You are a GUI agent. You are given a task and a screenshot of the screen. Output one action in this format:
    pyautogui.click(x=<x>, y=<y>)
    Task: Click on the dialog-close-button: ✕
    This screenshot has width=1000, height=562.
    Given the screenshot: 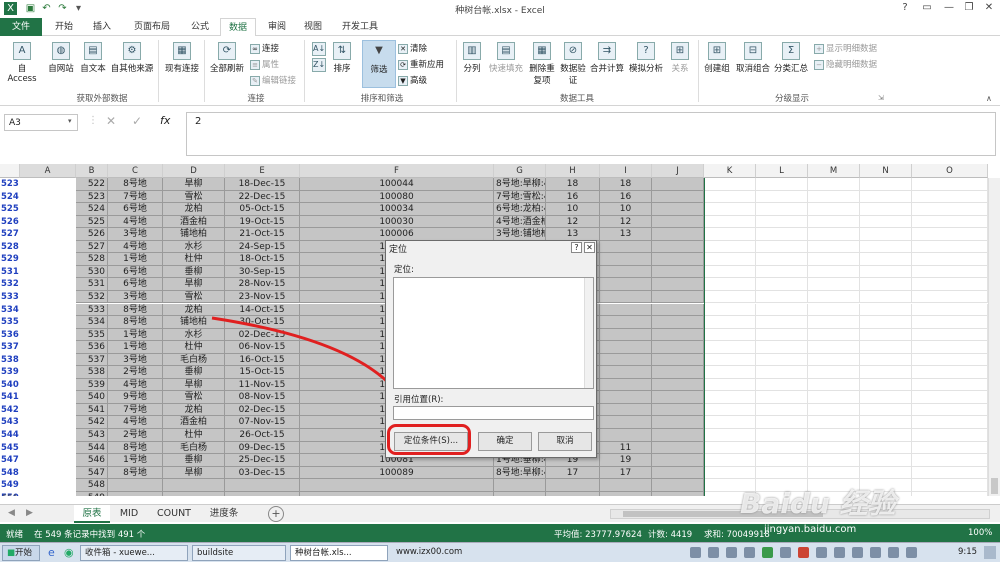 What is the action you would take?
    pyautogui.click(x=589, y=247)
    